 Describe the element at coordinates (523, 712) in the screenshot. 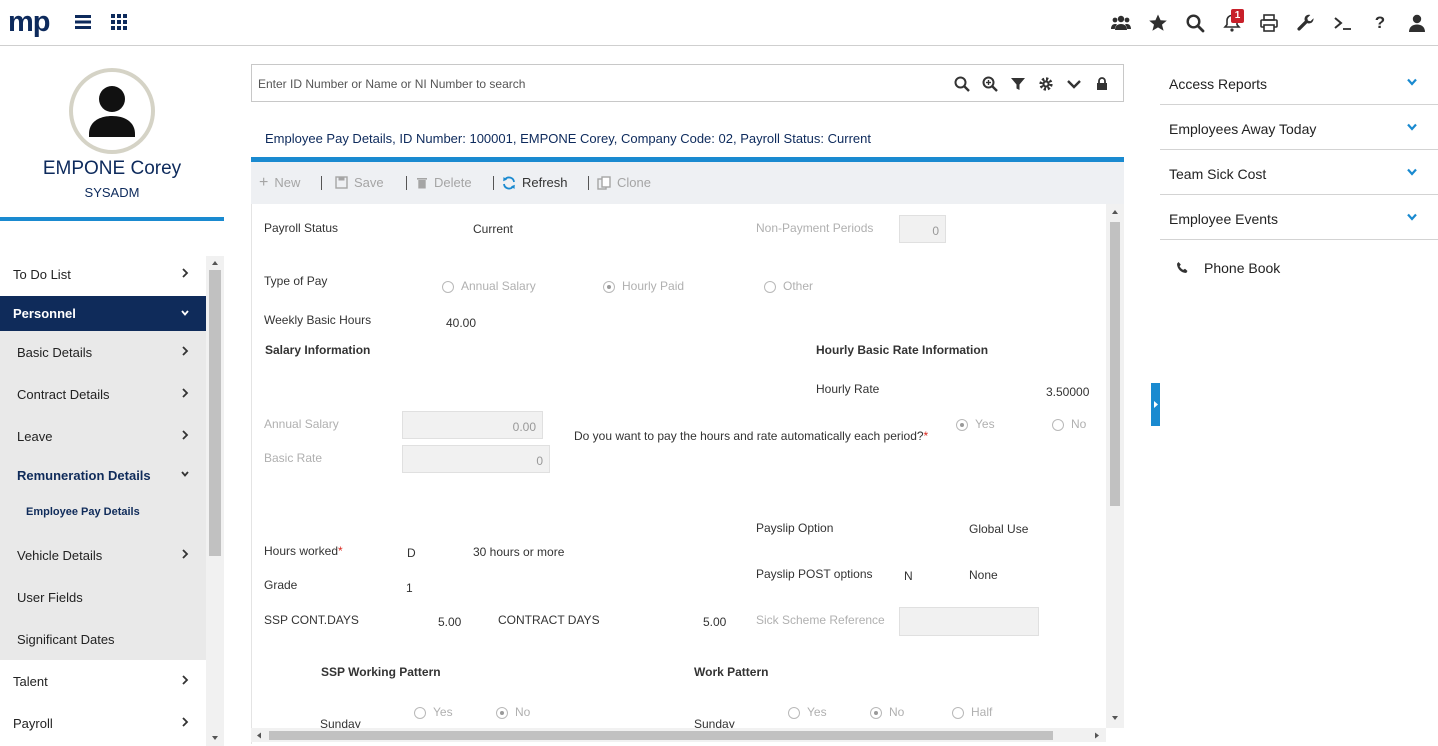

I see `ssp-sunday-no-label: No` at that location.